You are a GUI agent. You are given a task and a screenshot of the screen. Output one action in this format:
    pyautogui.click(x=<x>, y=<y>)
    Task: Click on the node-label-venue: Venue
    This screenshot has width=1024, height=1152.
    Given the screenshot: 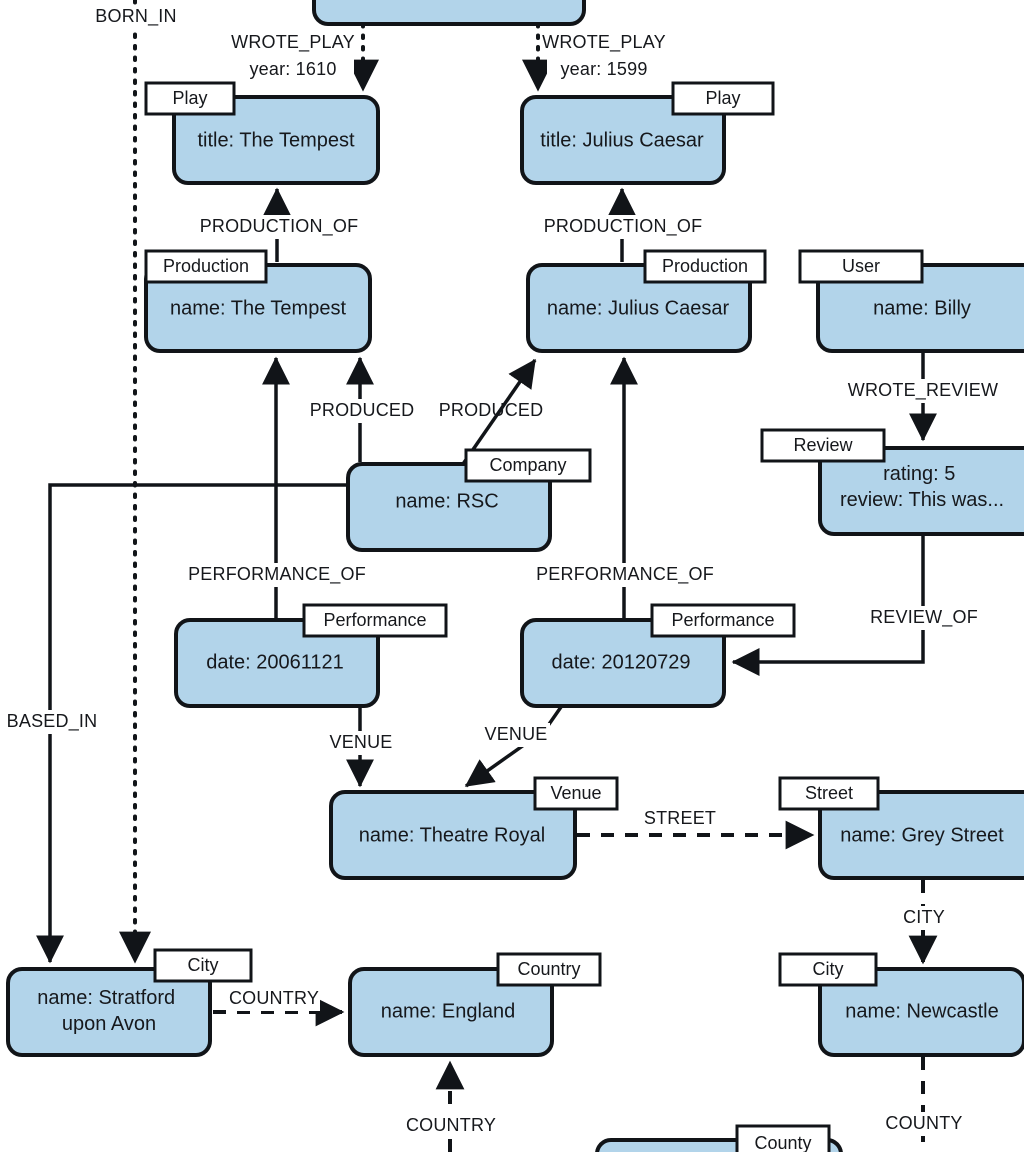 What is the action you would take?
    pyautogui.click(x=575, y=793)
    